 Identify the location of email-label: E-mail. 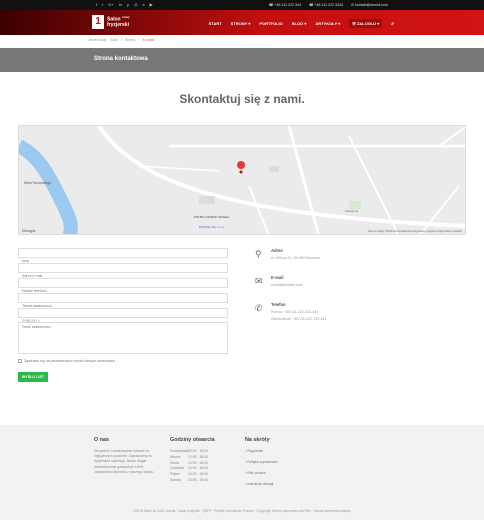
(277, 277).